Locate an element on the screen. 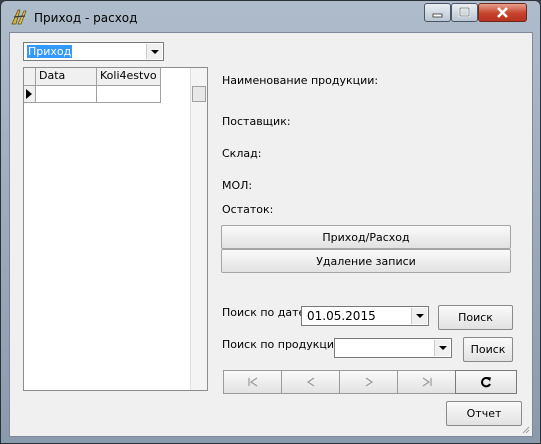  delete-record-button: Удаление записи is located at coordinates (366, 261).